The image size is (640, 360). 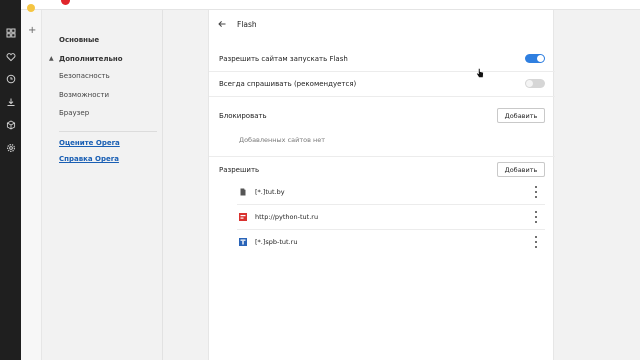 What do you see at coordinates (283, 59) in the screenshot?
I see `allow-flash-label: Разрешить сайтам запускать Flash` at bounding box center [283, 59].